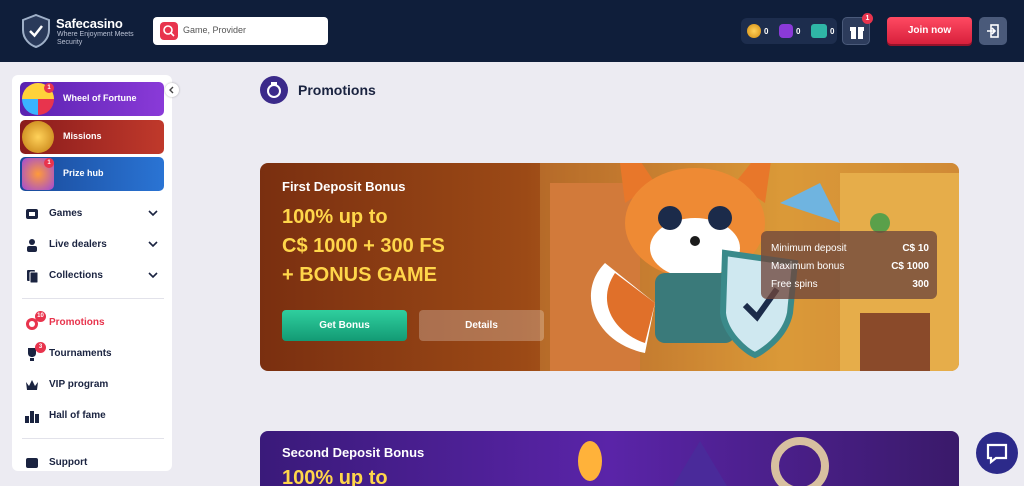  What do you see at coordinates (32, 214) in the screenshot?
I see `games-icon` at bounding box center [32, 214].